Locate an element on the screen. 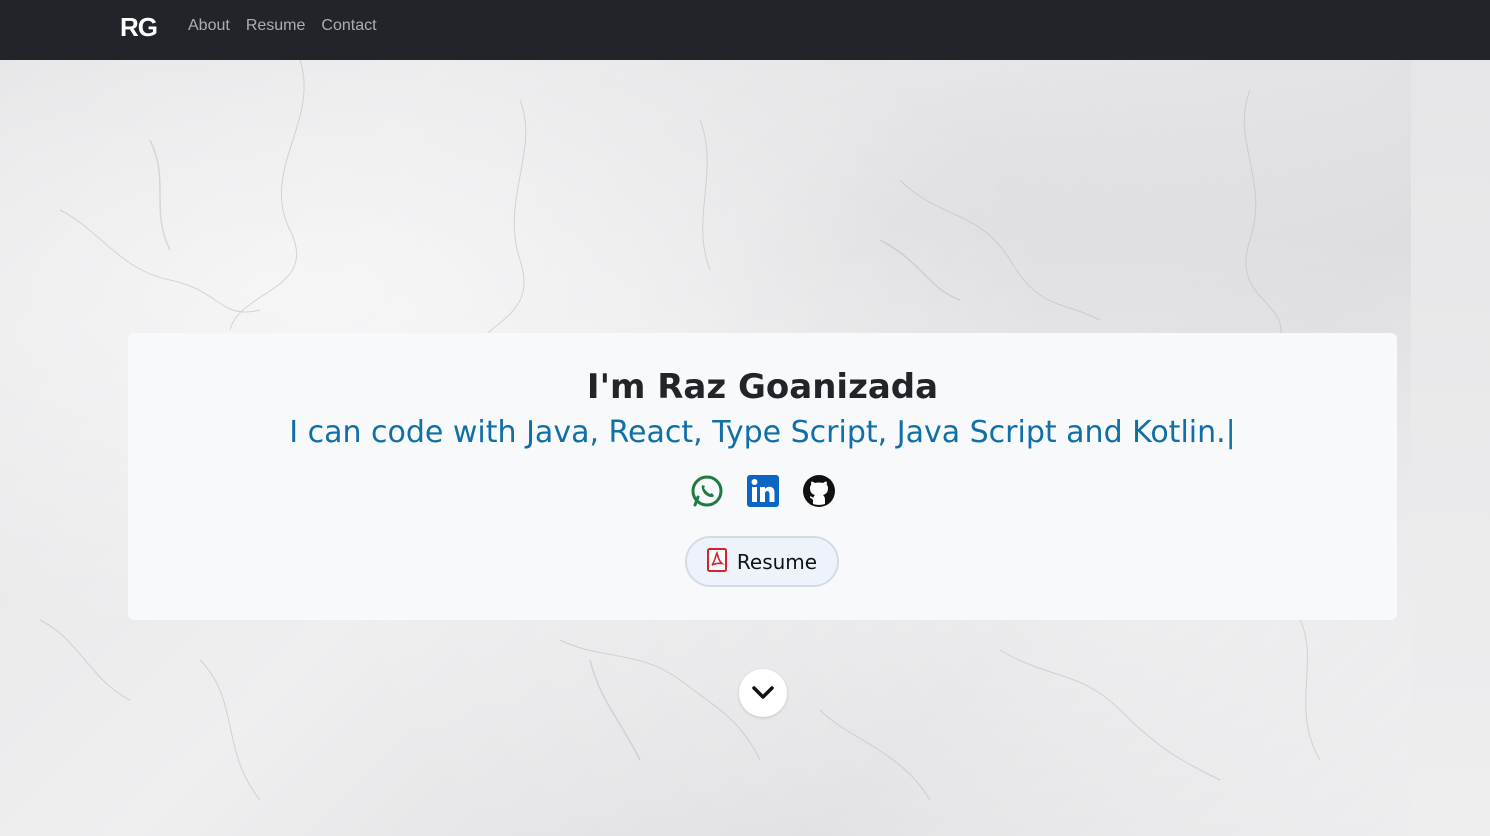  github-icon is located at coordinates (819, 491).